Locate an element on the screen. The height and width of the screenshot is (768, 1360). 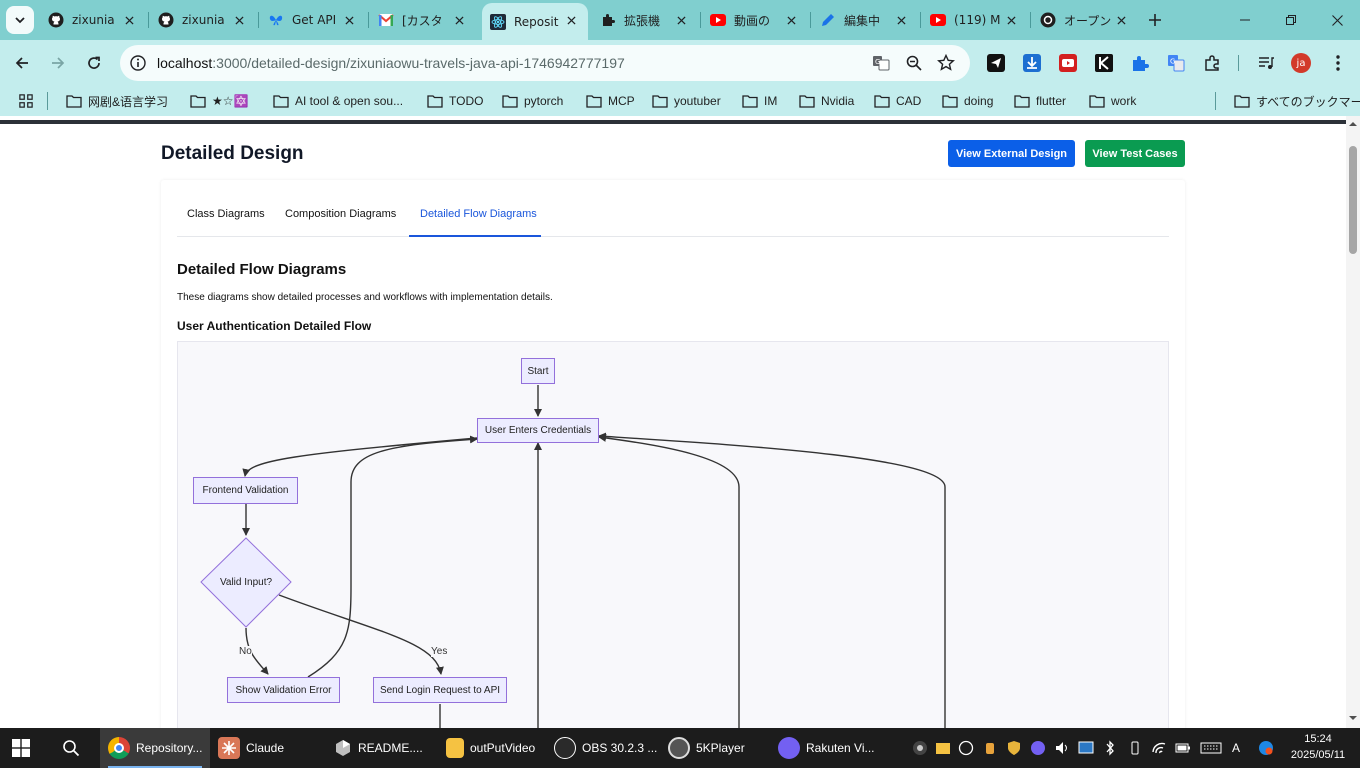
zoom-icon is located at coordinates (914, 63).